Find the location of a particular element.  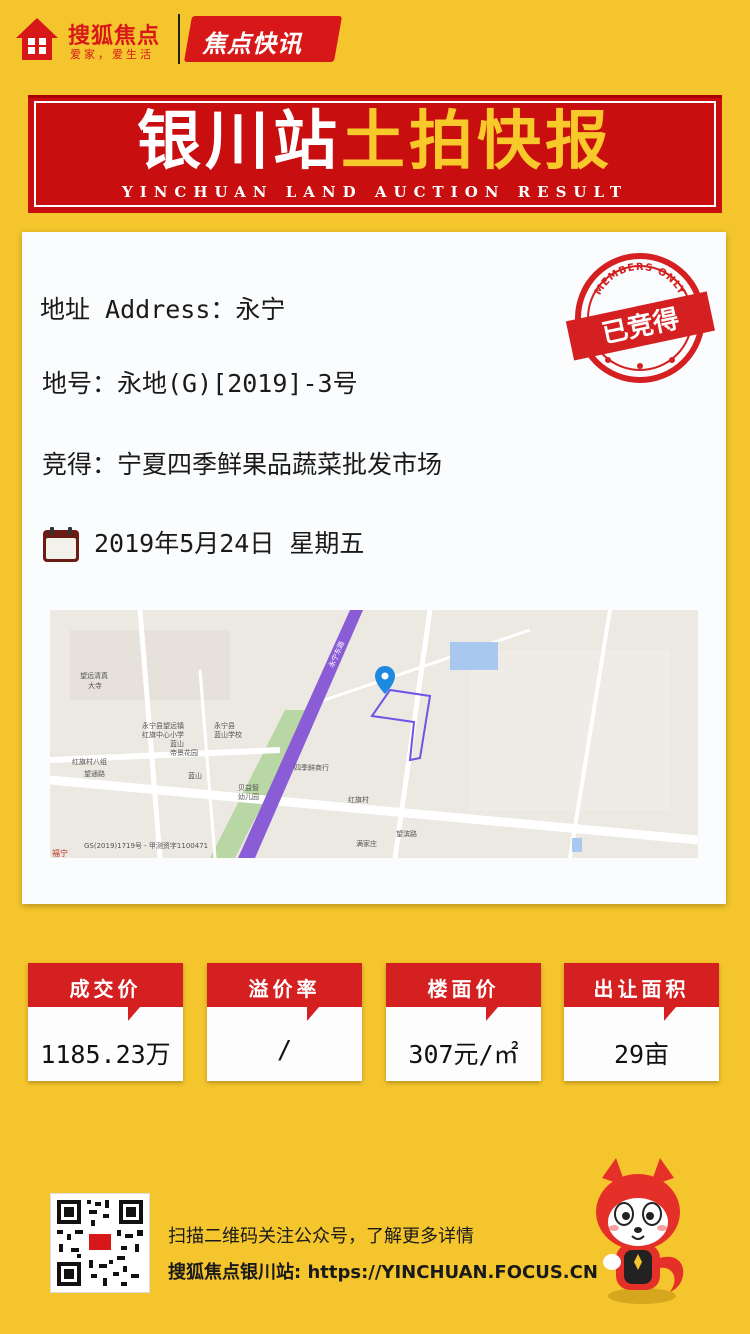

map-label: 帝景花园 is located at coordinates (184, 752).